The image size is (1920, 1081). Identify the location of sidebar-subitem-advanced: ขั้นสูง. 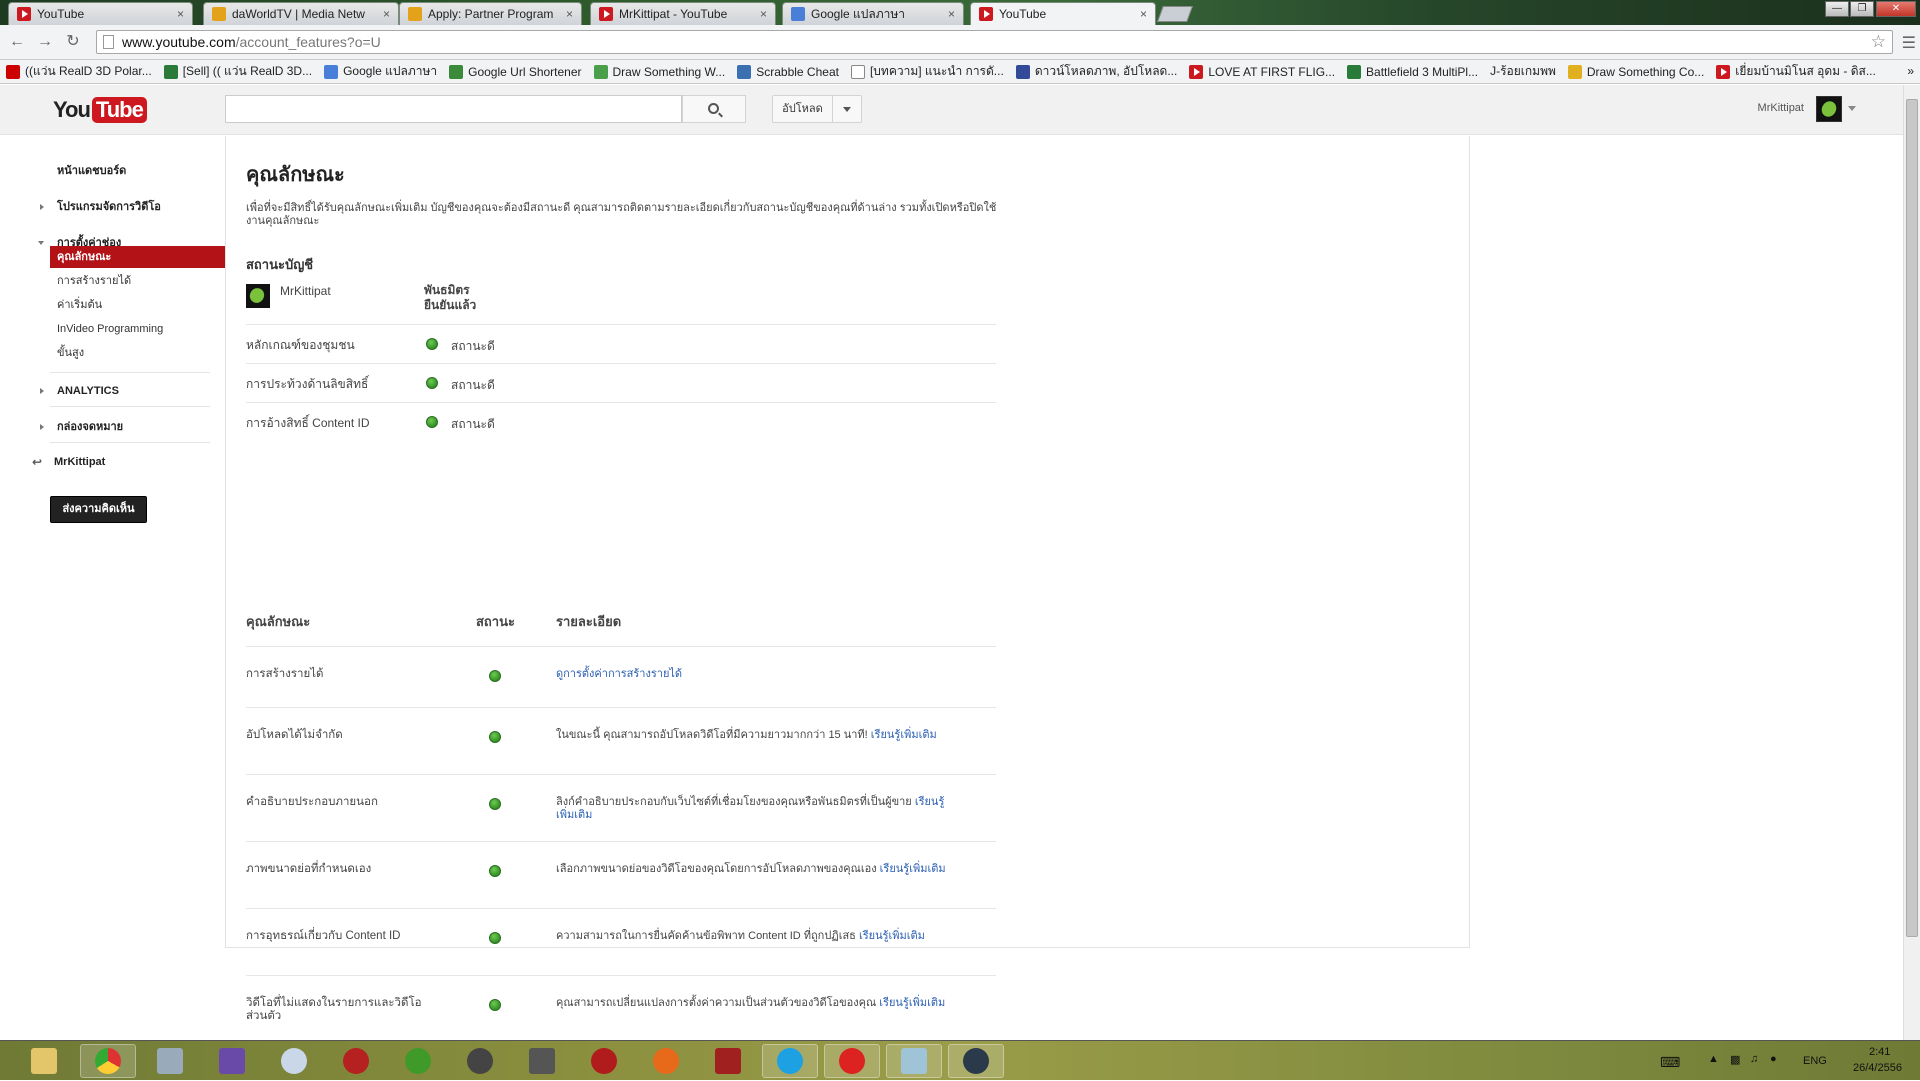
(138, 353).